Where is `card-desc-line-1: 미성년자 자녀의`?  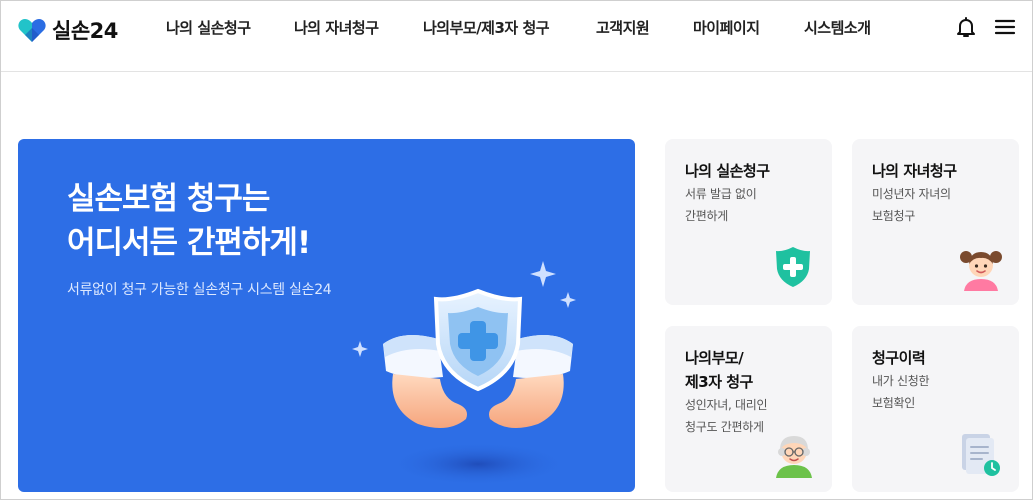 card-desc-line-1: 미성년자 자녀의 is located at coordinates (911, 194).